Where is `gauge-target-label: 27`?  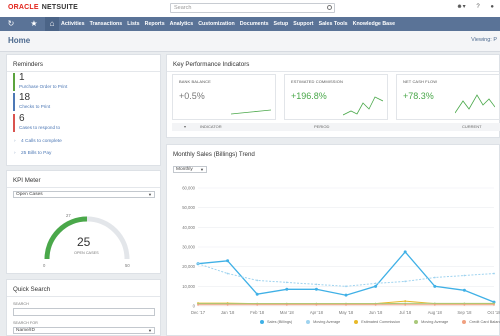
gauge-target-label: 27 is located at coordinates (68, 215).